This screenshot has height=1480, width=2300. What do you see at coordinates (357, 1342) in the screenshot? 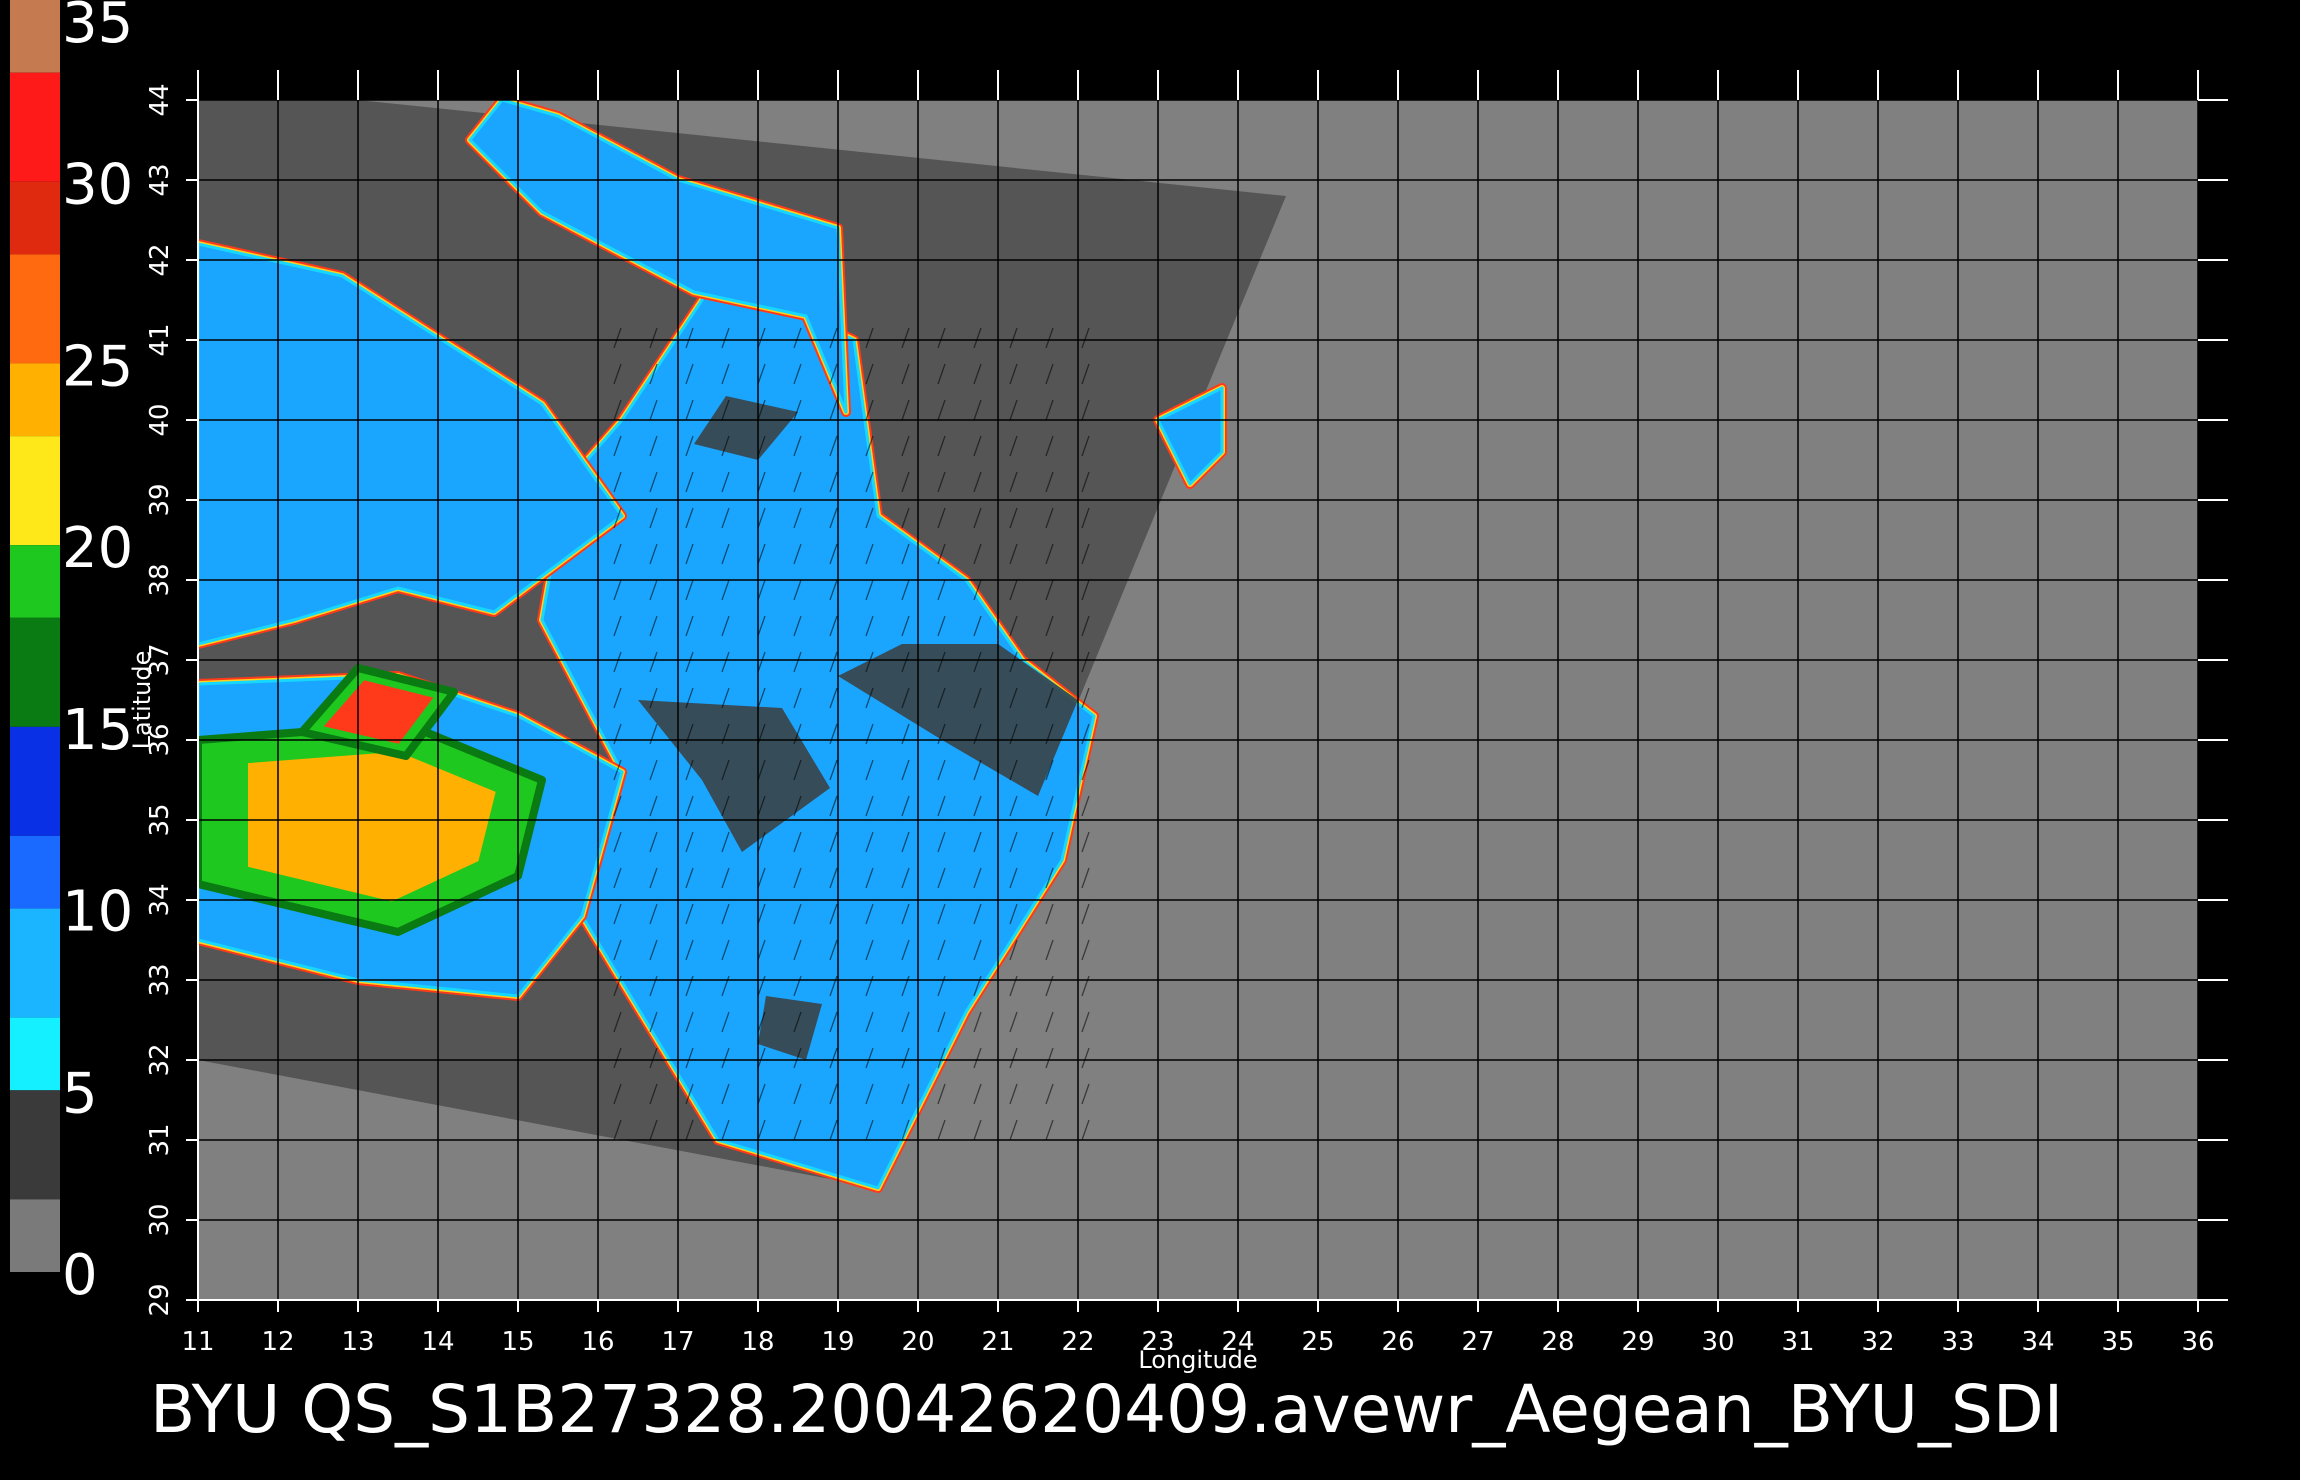
I see `longitude-tick-label: 13` at bounding box center [357, 1342].